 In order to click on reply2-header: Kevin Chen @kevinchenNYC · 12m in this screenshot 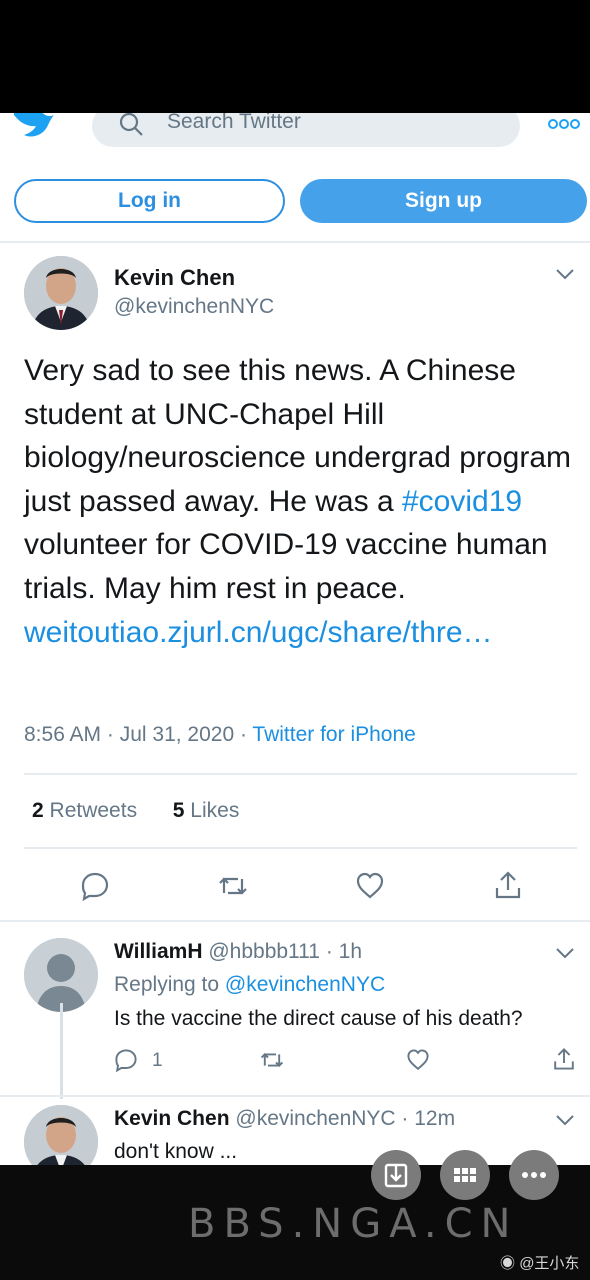, I will do `click(284, 1119)`.